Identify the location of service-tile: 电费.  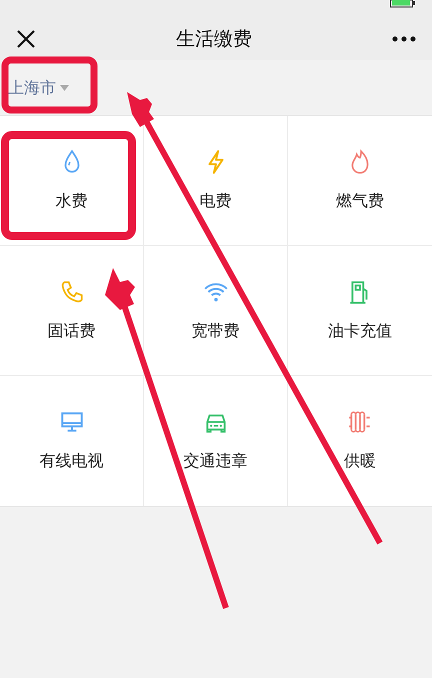
(216, 181).